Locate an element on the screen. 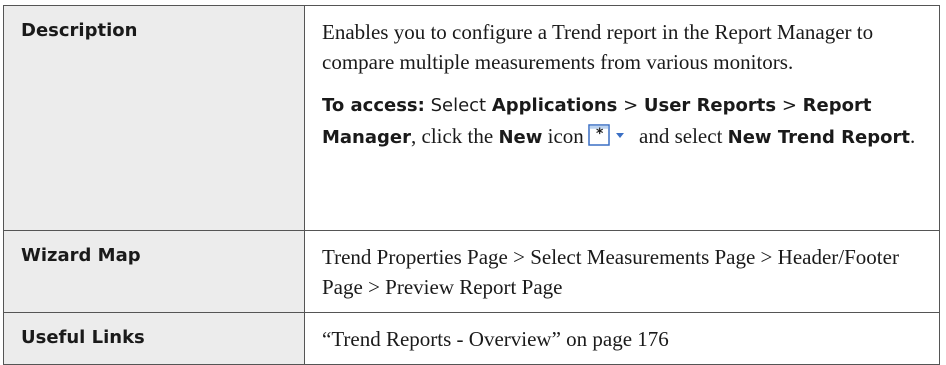 This screenshot has width=946, height=365. access-lead: To access: is located at coordinates (373, 105).